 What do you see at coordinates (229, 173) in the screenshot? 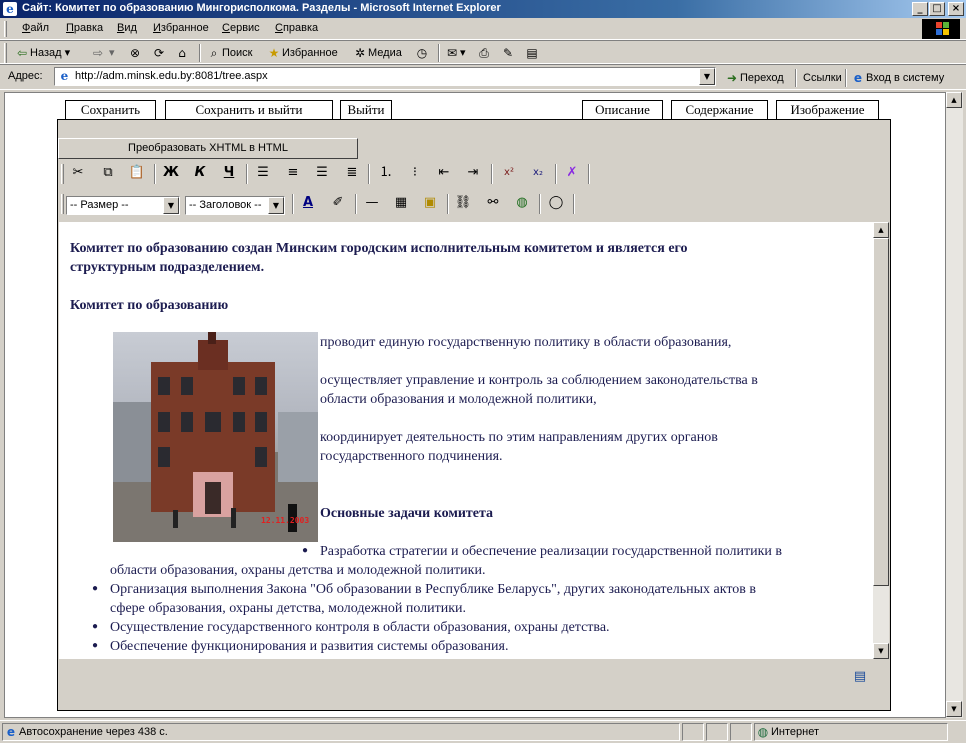
I see `underline-button: Ч` at bounding box center [229, 173].